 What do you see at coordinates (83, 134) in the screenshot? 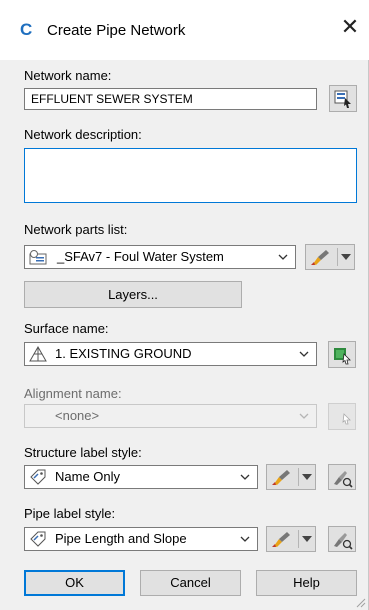
I see `network-description-label: Network description:` at bounding box center [83, 134].